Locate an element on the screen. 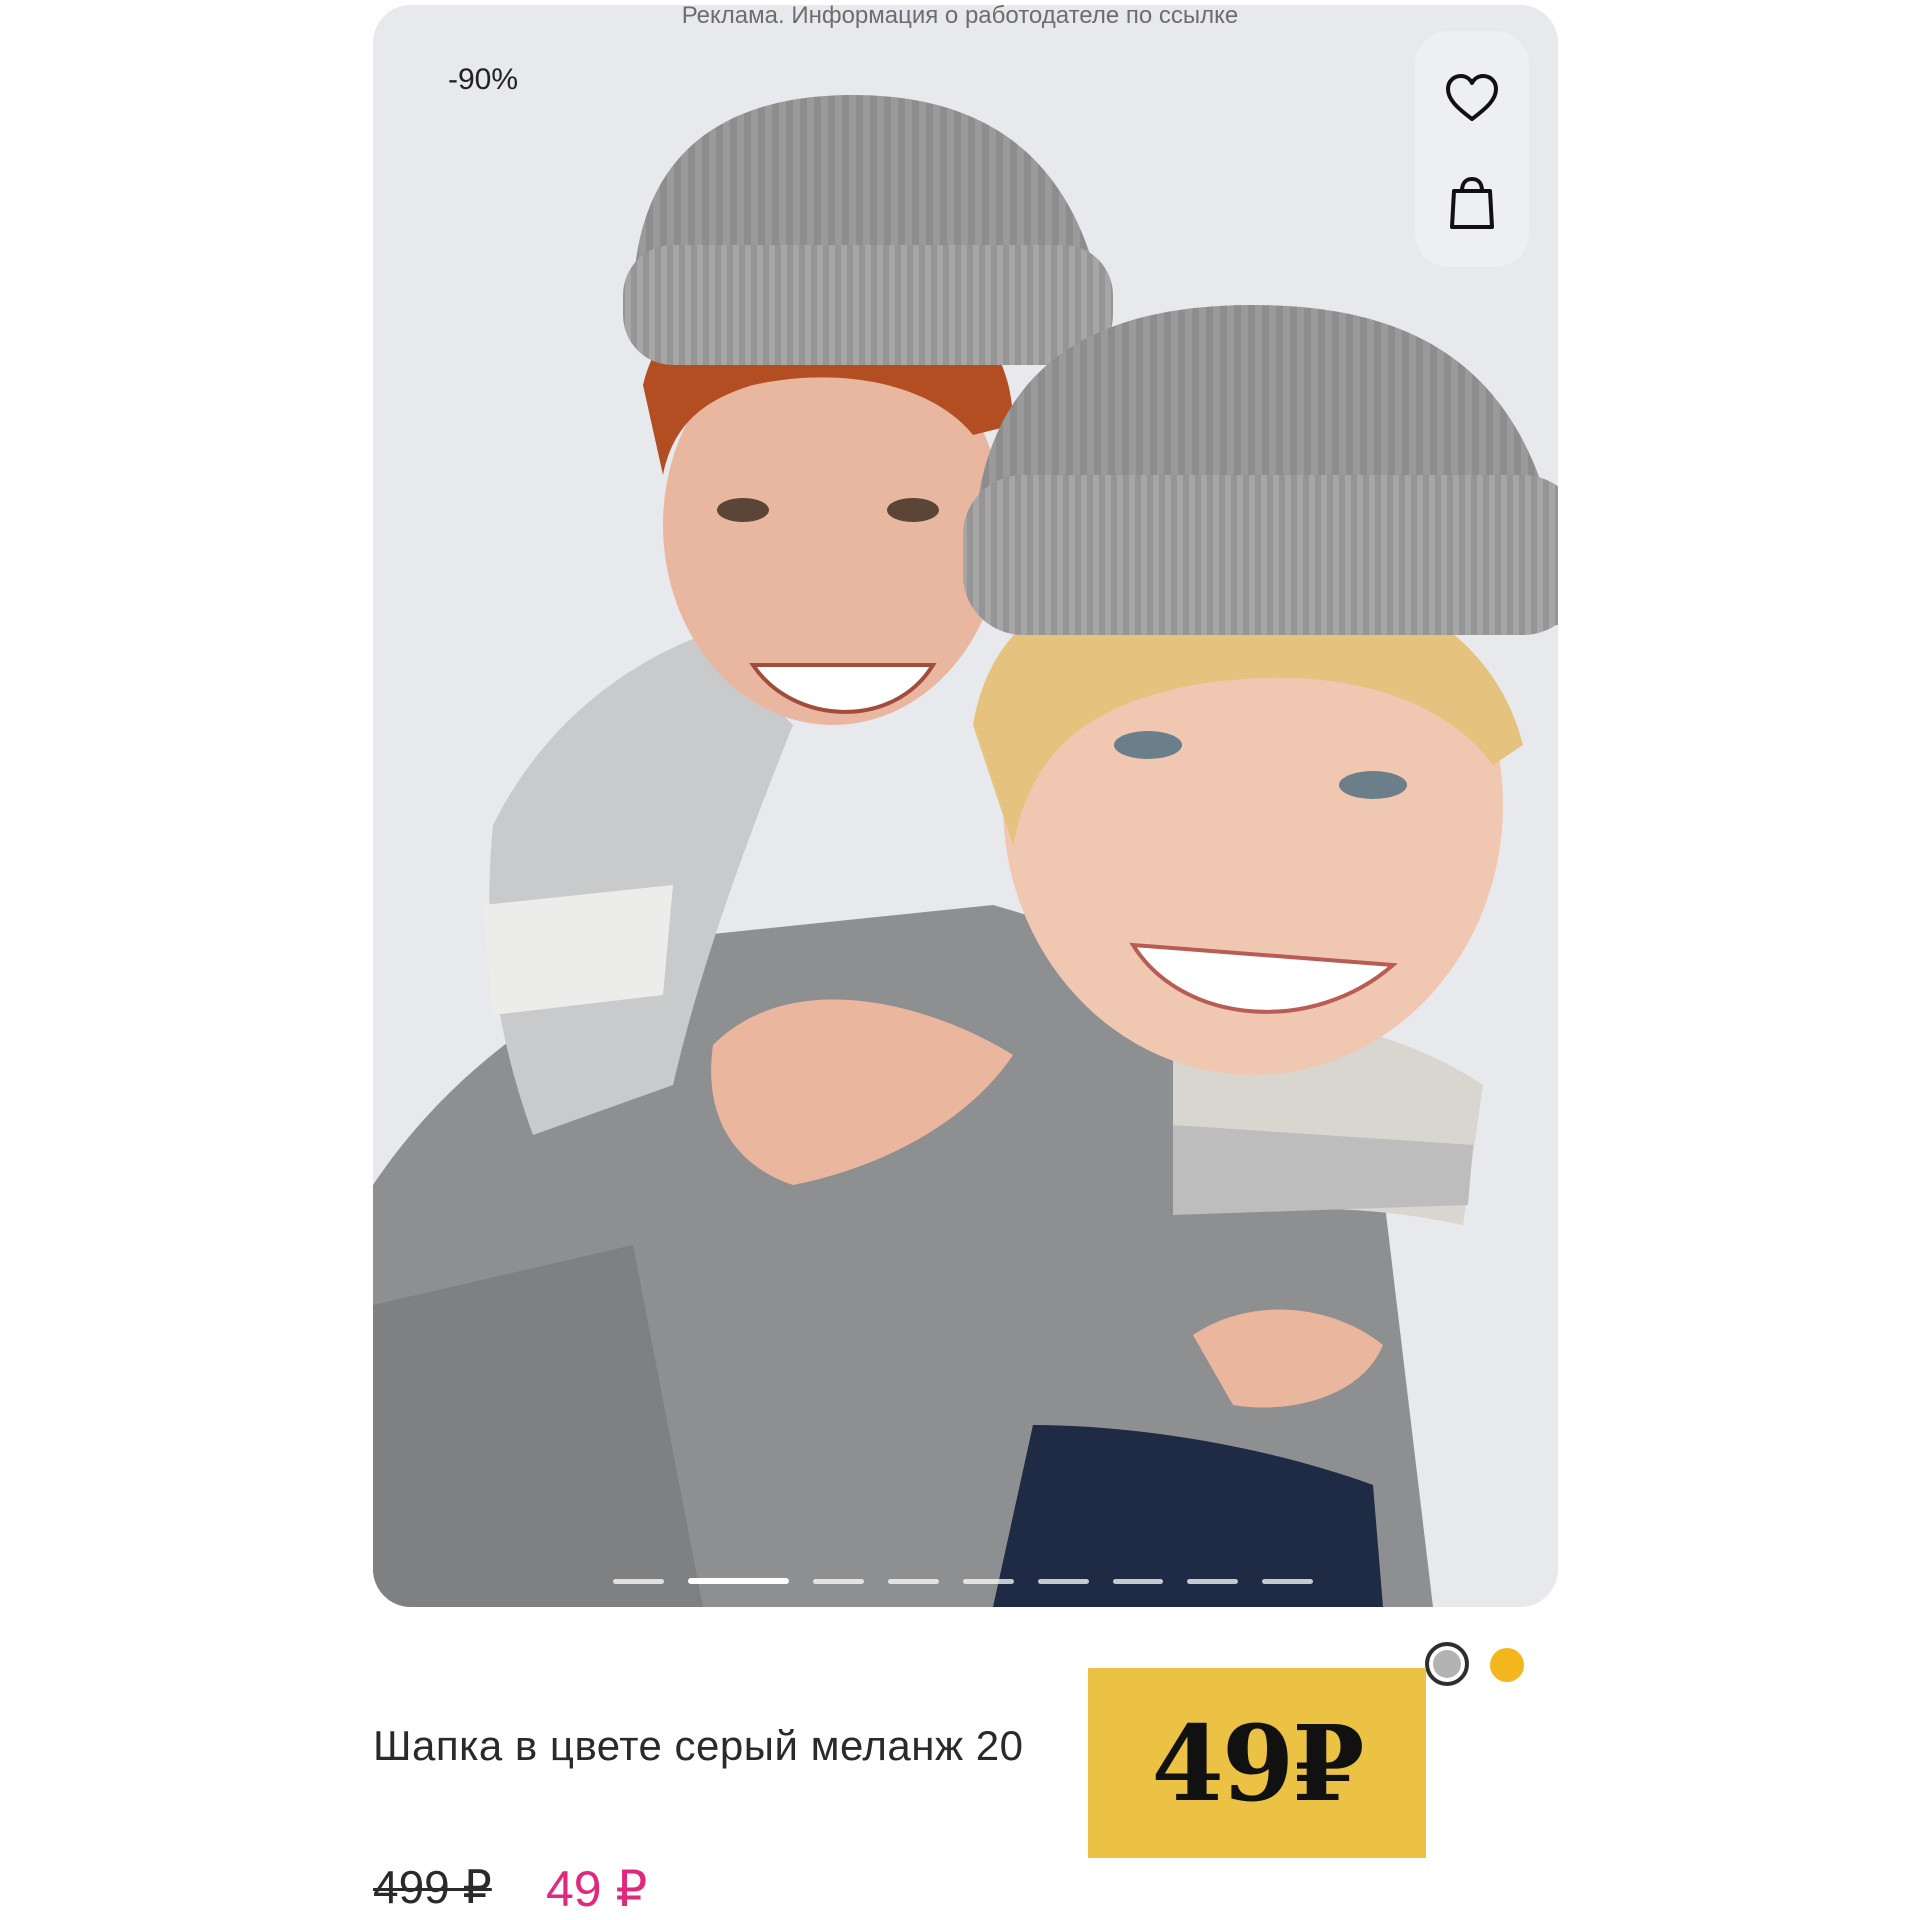  favorite-button is located at coordinates (1472, 99).